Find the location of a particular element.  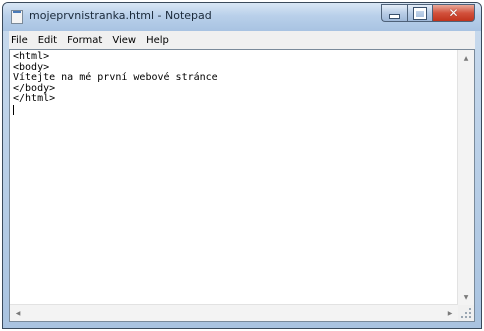

scroll-up-icon: ▲ is located at coordinates (466, 58).